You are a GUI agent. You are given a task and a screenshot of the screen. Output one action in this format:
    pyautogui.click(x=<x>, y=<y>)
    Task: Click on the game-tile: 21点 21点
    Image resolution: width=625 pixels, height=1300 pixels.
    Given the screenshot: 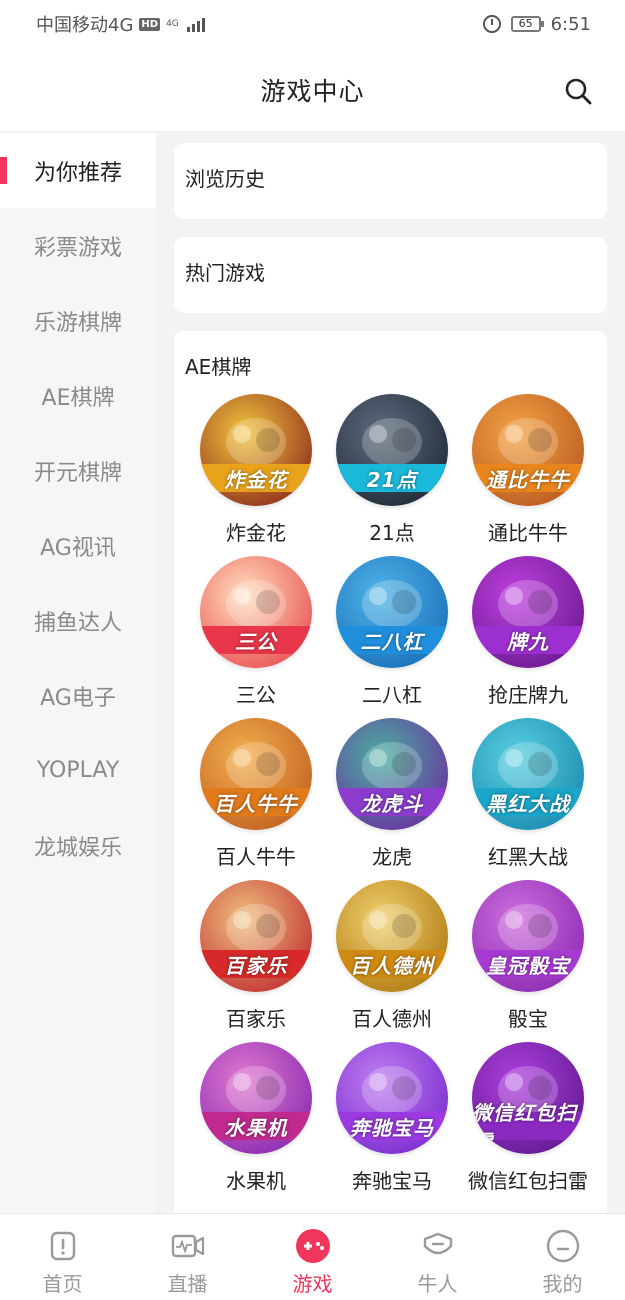 What is the action you would take?
    pyautogui.click(x=392, y=470)
    